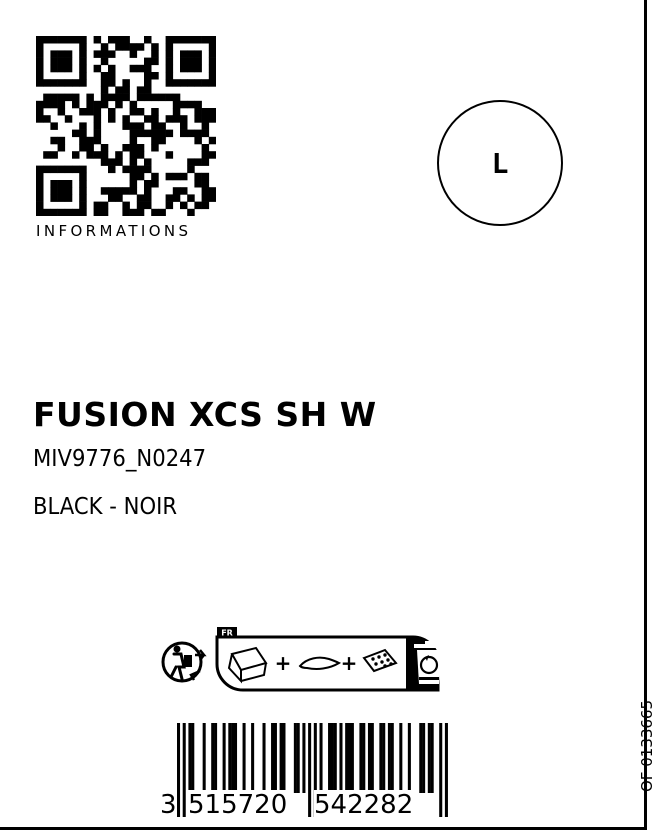 The image size is (660, 840). I want to click on barcode-left-digits: 515720, so click(238, 805).